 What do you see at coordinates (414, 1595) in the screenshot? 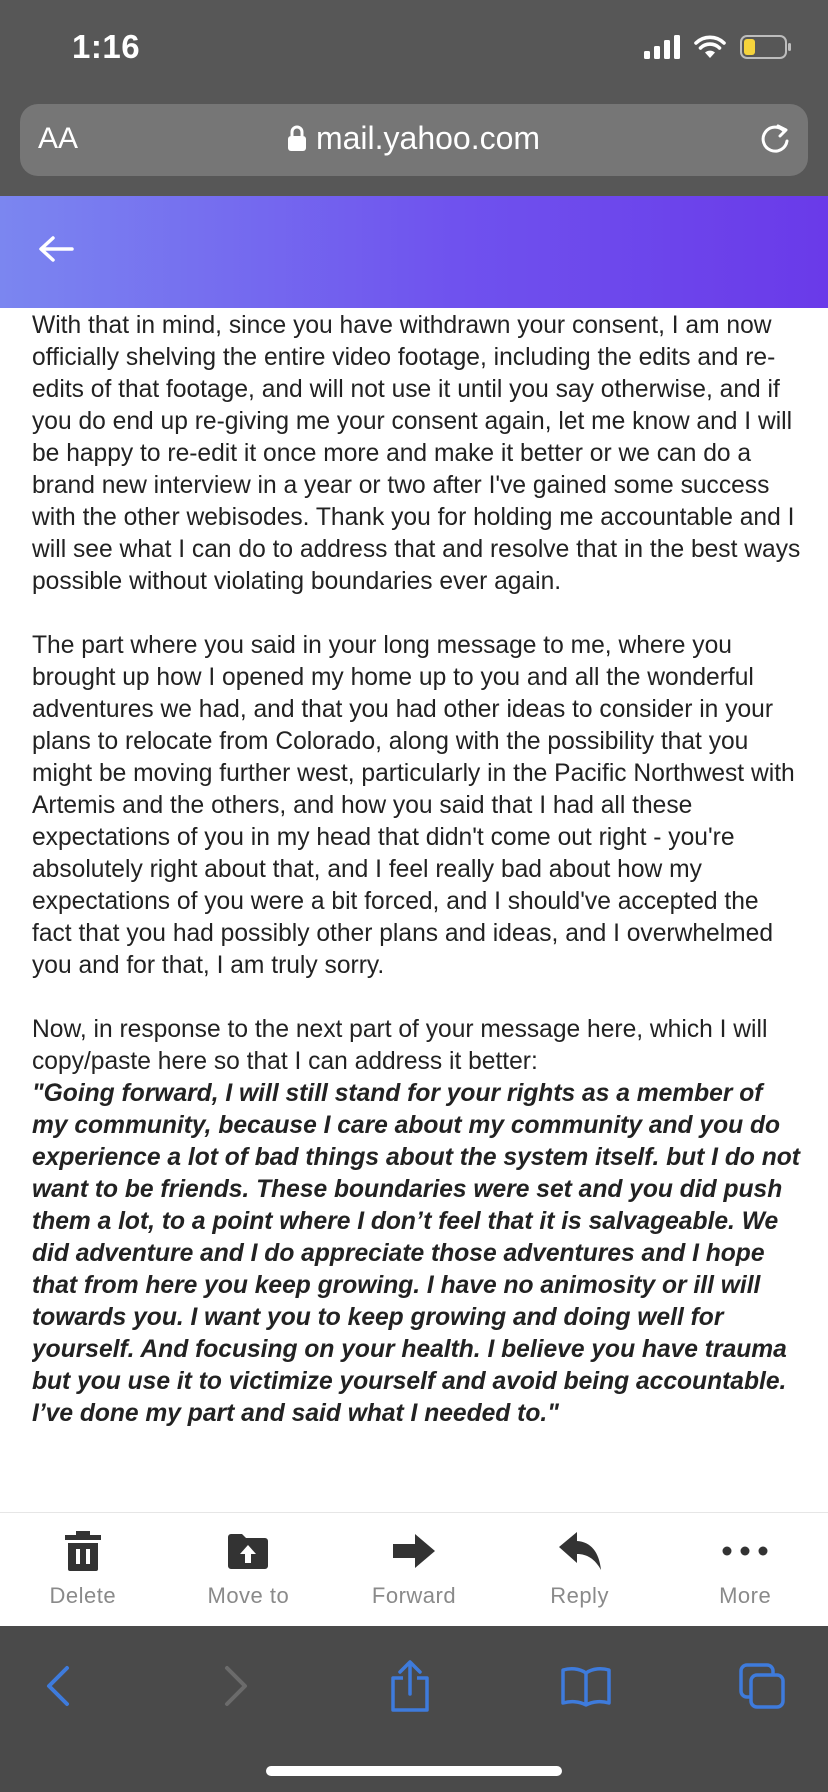
I see `forward-label: Forward` at bounding box center [414, 1595].